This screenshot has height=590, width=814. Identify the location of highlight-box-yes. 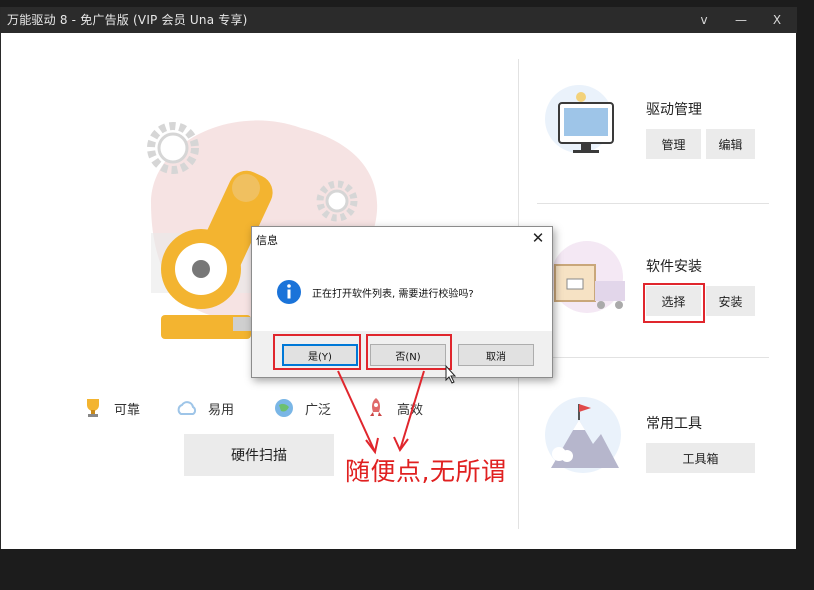
(317, 352).